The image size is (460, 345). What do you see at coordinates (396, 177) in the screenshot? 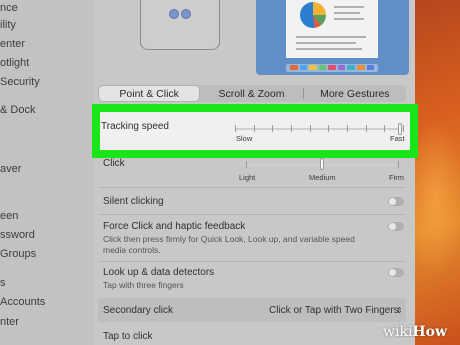
I see `click-firm-label: Firm` at bounding box center [396, 177].